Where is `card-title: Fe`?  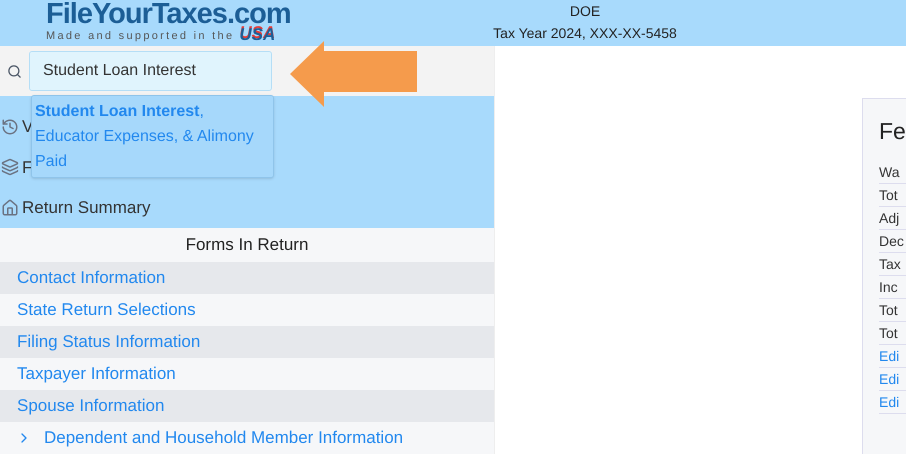
card-title: Fe is located at coordinates (892, 131).